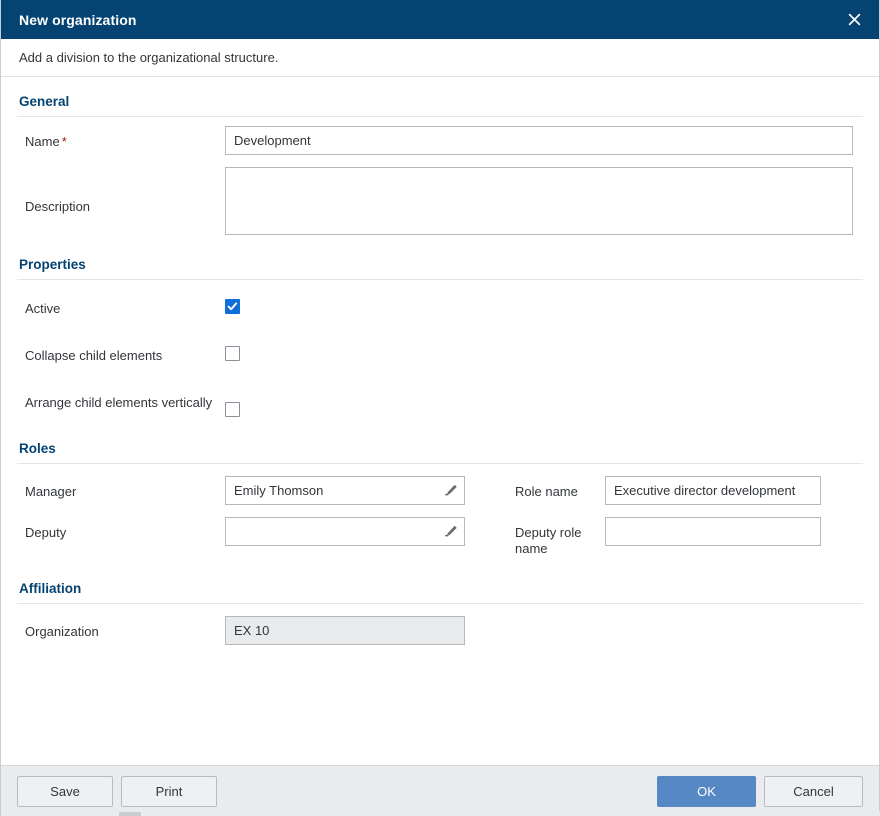 This screenshot has height=816, width=880. I want to click on description-textarea, so click(539, 201).